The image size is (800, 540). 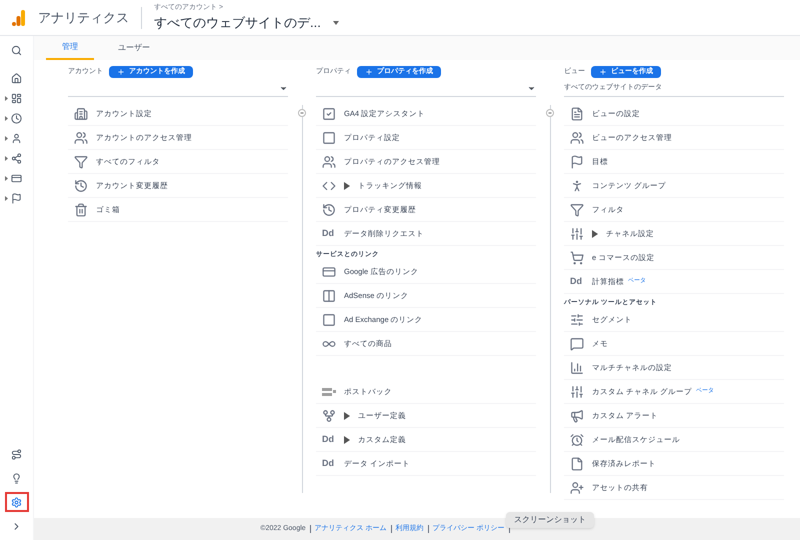 I want to click on home-icon, so click(x=16, y=78).